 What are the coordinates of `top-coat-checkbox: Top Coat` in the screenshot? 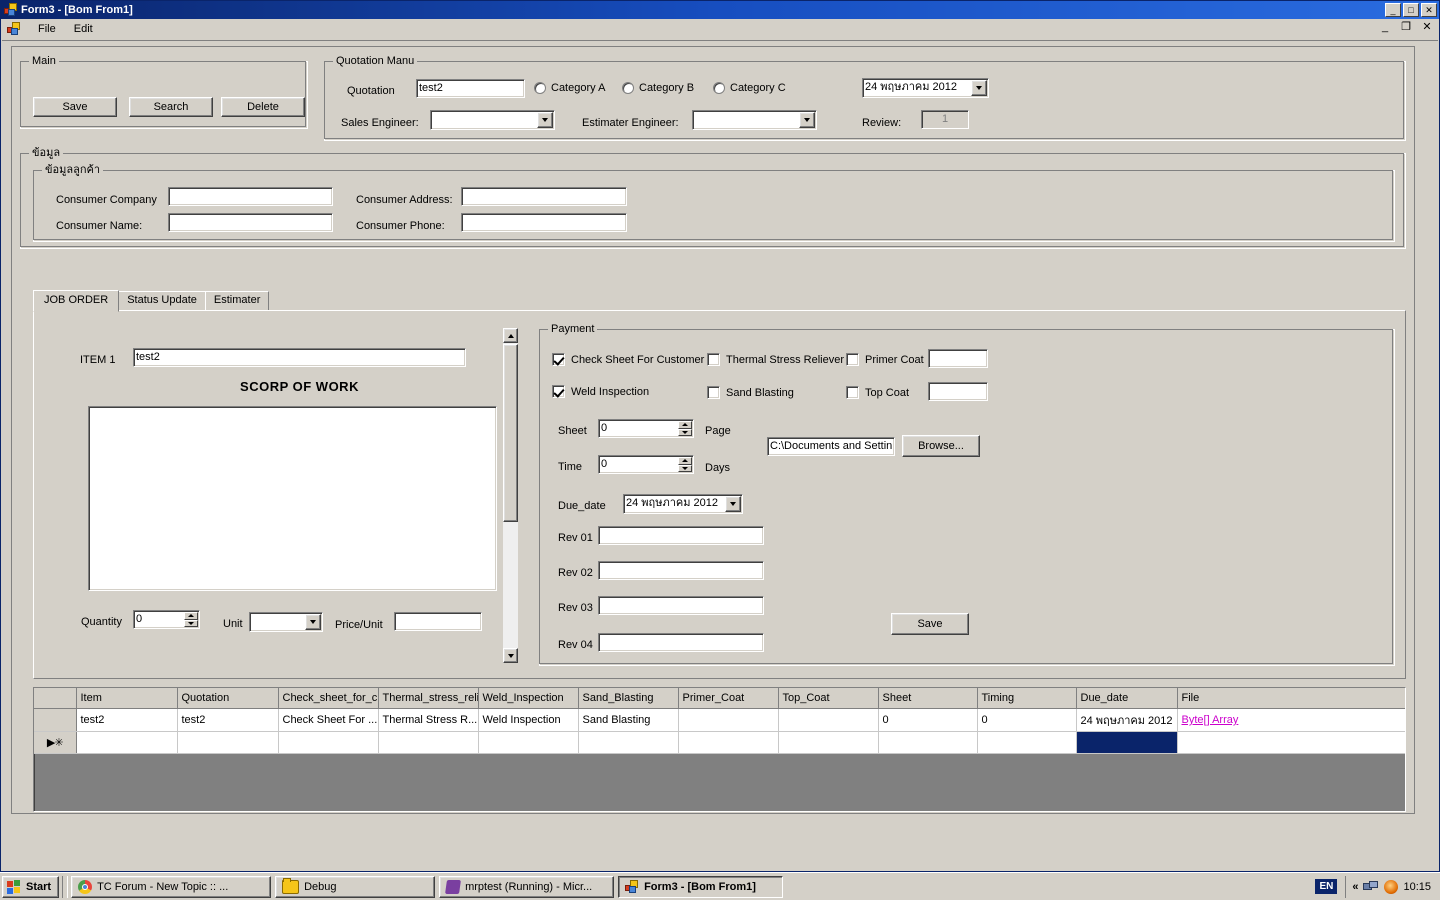 It's located at (877, 392).